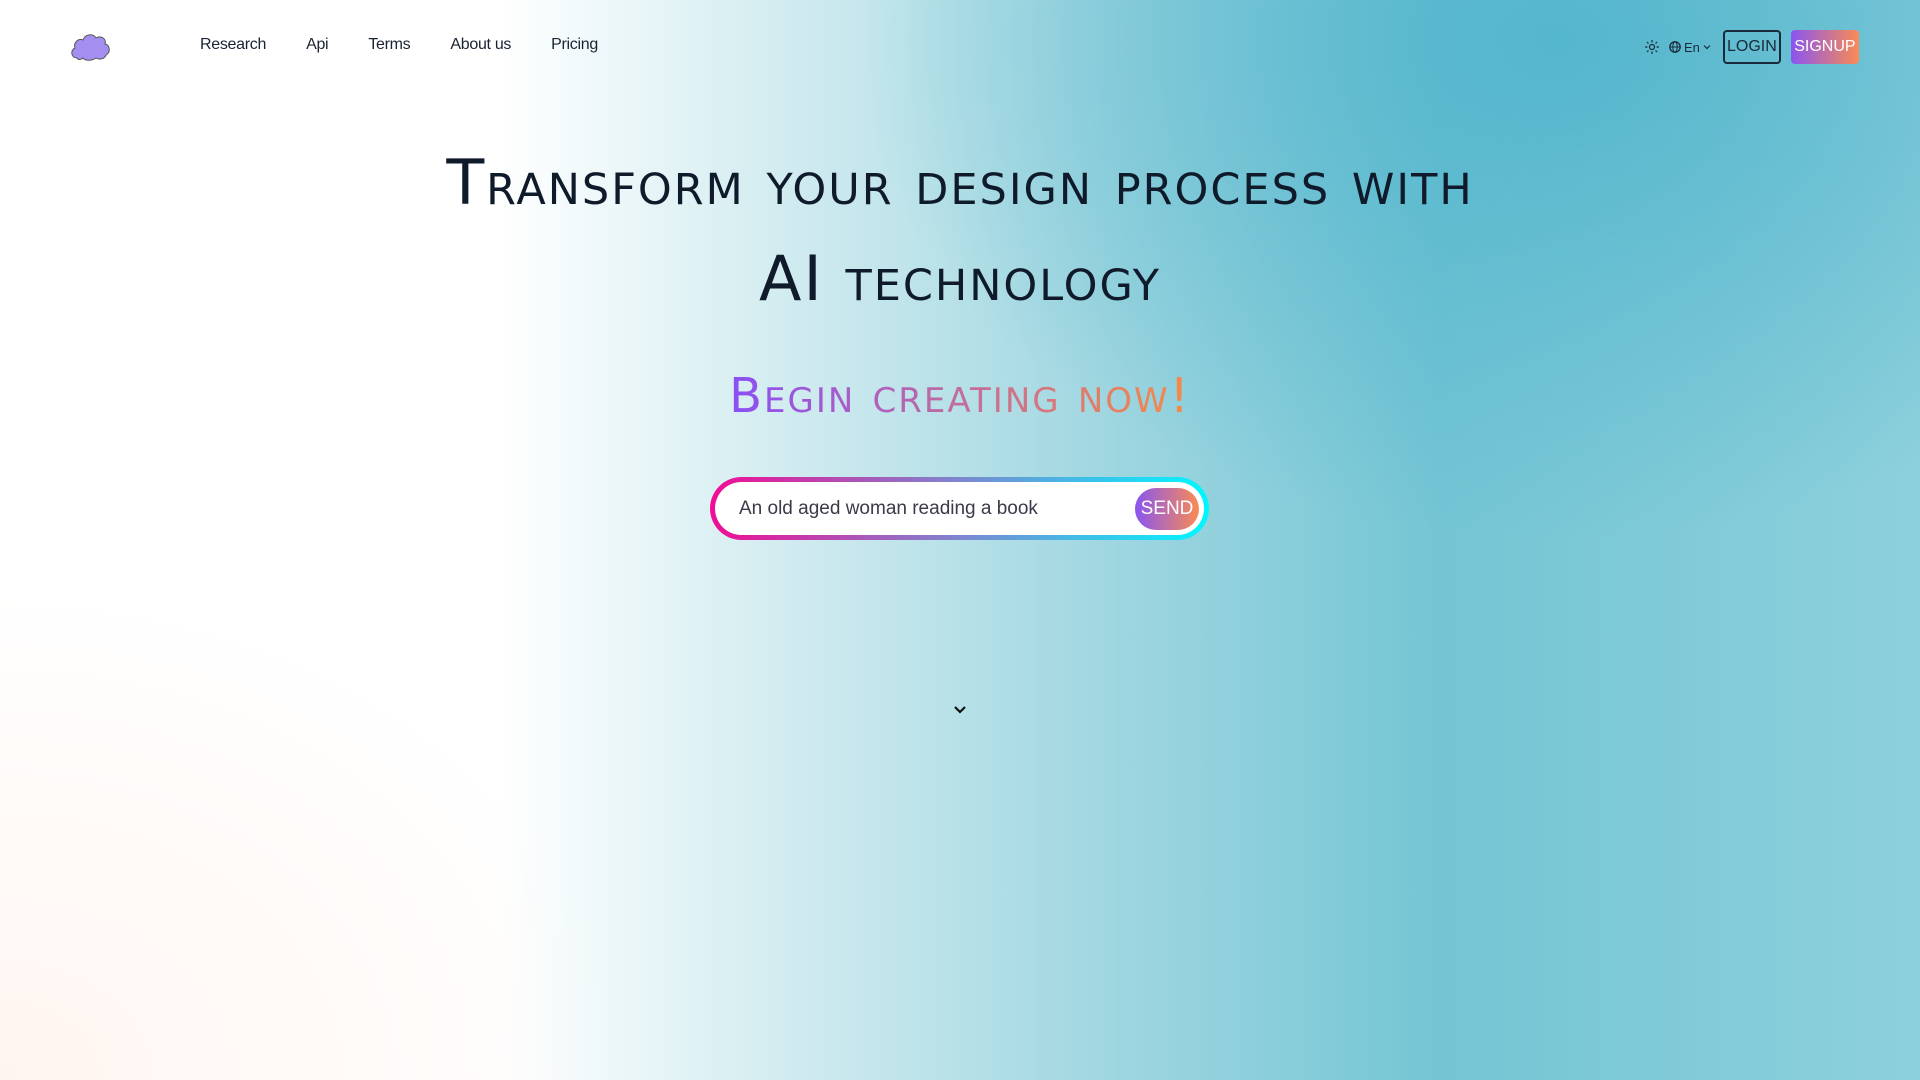 This screenshot has height=1080, width=1920. I want to click on nav-research: Research, so click(233, 45).